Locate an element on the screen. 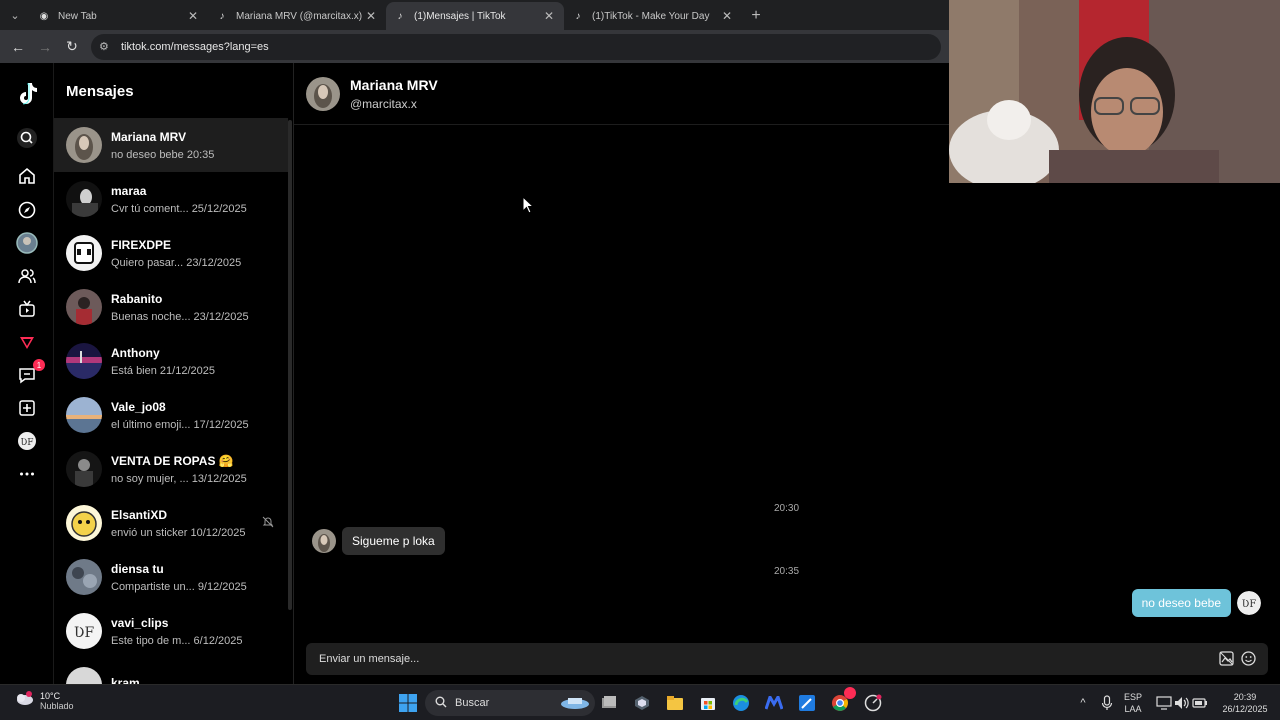  more-dots-icon is located at coordinates (27, 474).